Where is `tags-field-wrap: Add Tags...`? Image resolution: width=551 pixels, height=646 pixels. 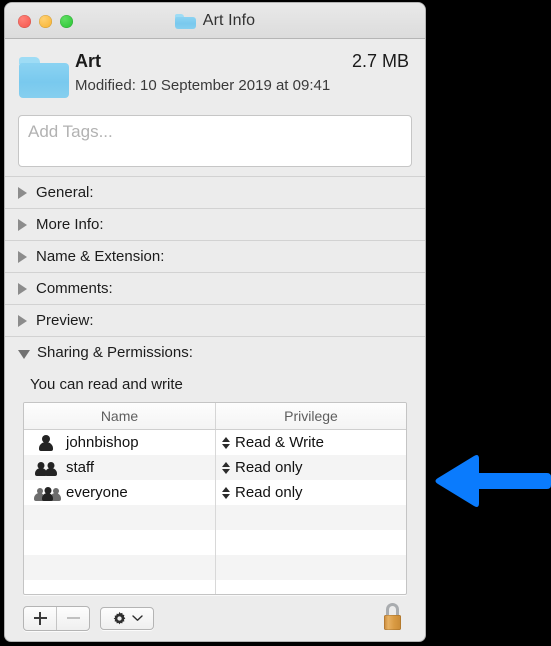 tags-field-wrap: Add Tags... is located at coordinates (215, 143).